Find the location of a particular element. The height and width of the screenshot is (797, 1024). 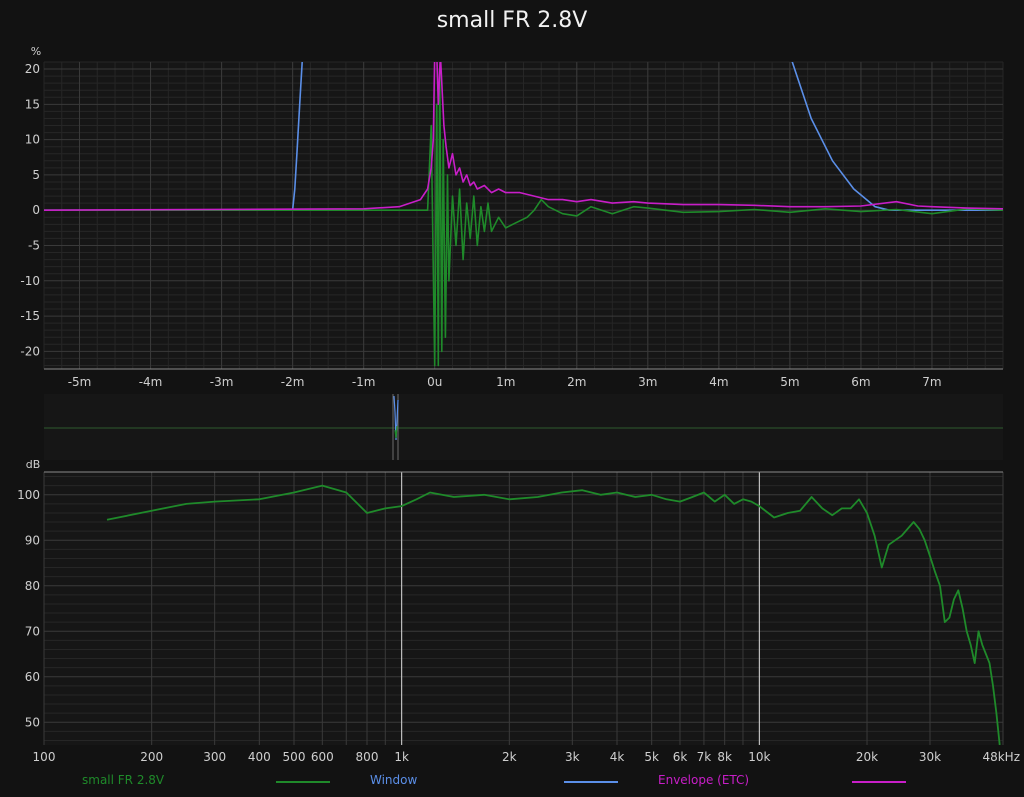

fr-y-axis-label: dB is located at coordinates (33, 464).